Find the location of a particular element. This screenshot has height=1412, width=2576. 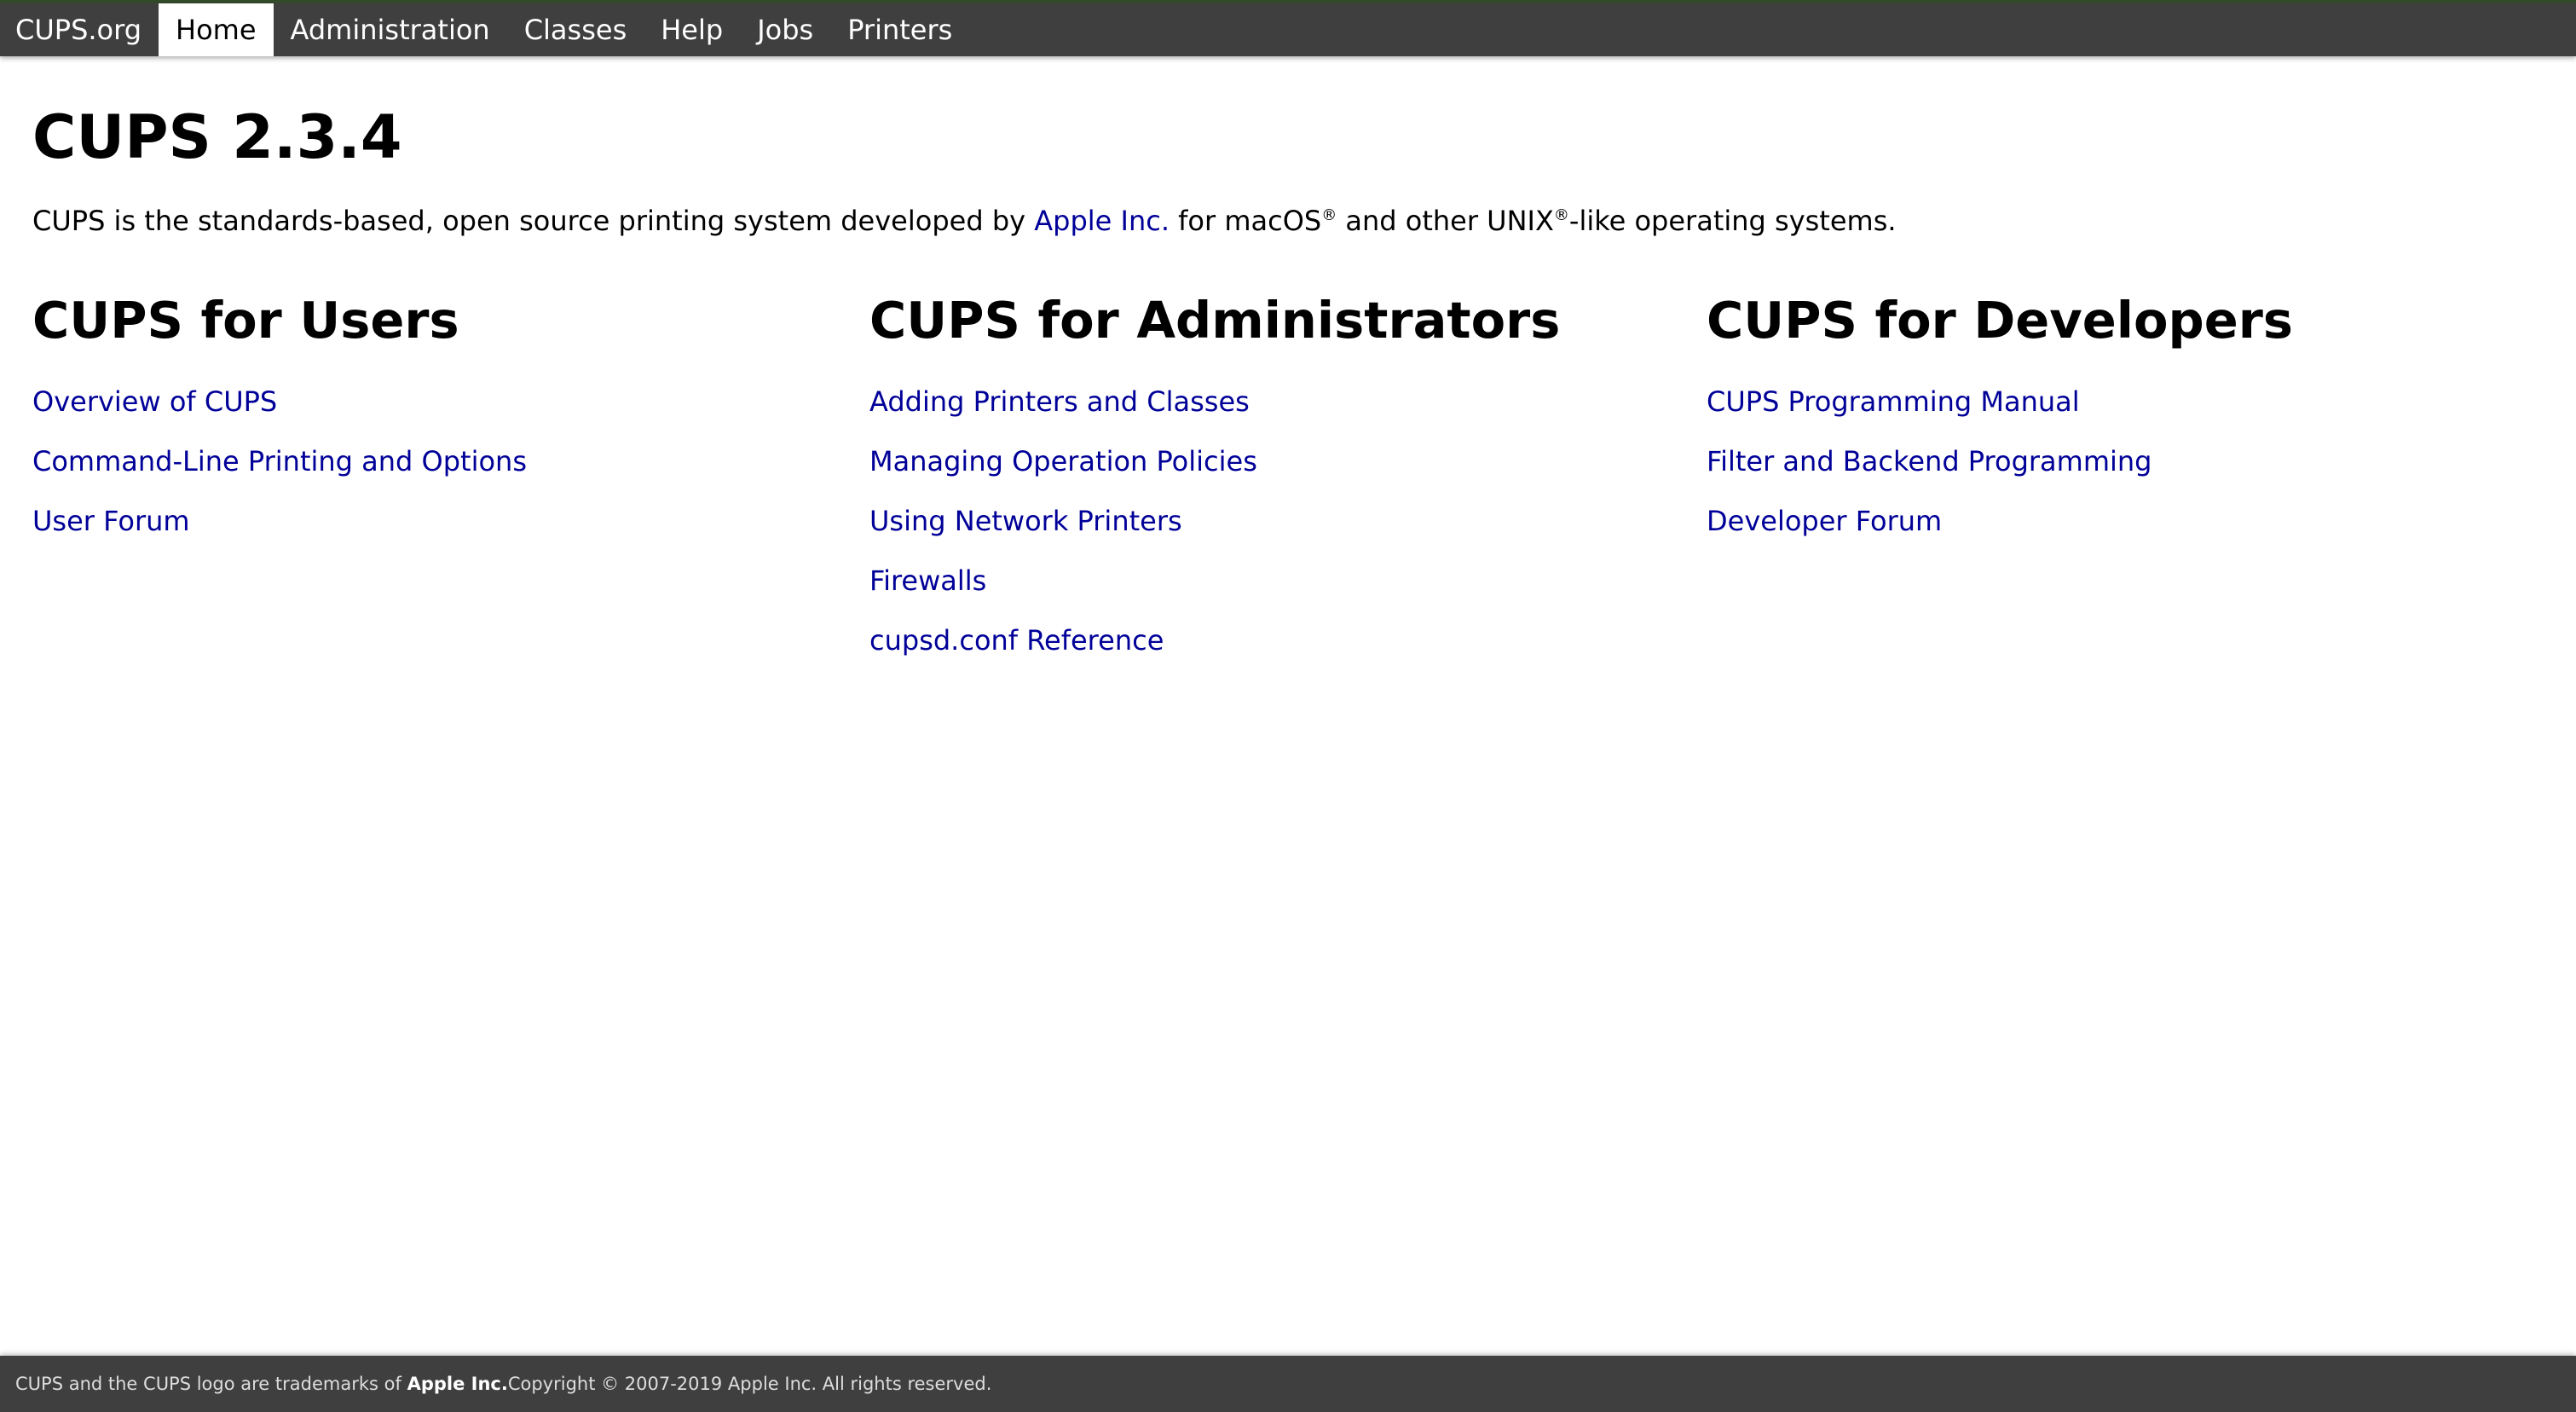

page-title: CUPS 2.3.4 is located at coordinates (217, 137).